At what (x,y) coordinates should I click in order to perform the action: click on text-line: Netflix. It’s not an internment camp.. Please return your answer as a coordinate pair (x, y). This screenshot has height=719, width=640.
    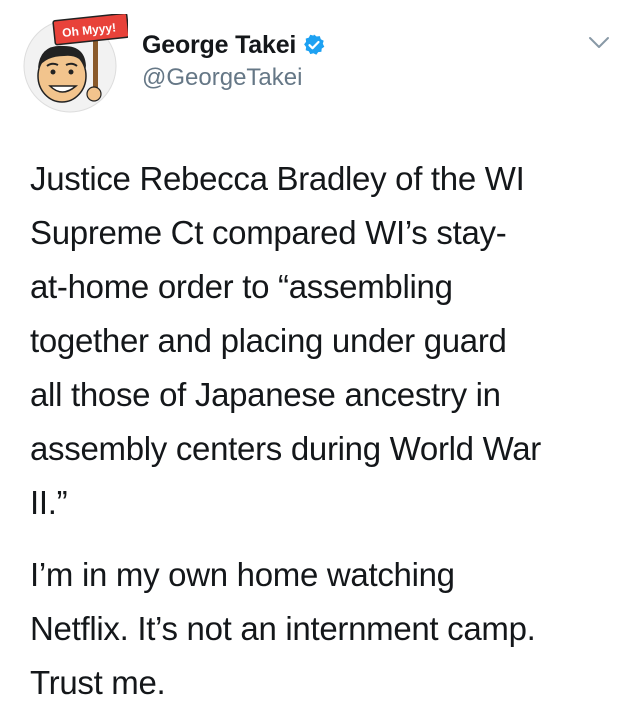
    Looking at the image, I should click on (283, 628).